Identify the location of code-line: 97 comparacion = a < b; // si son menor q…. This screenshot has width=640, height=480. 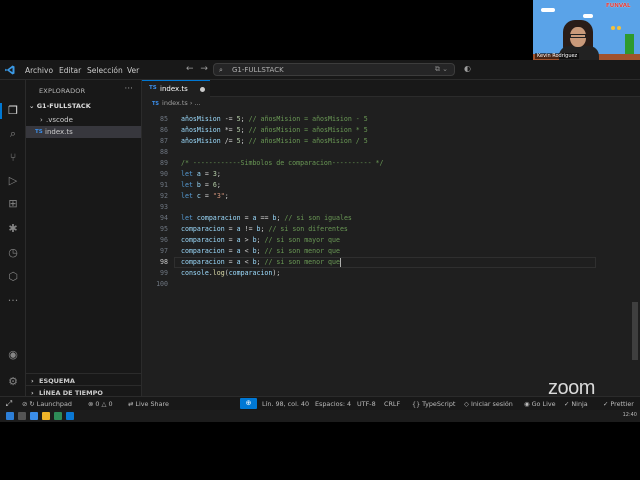
(241, 251).